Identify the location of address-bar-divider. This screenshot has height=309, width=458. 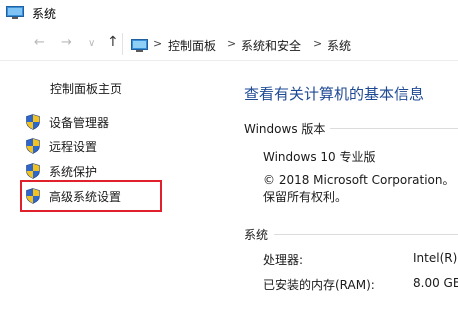
(122, 44).